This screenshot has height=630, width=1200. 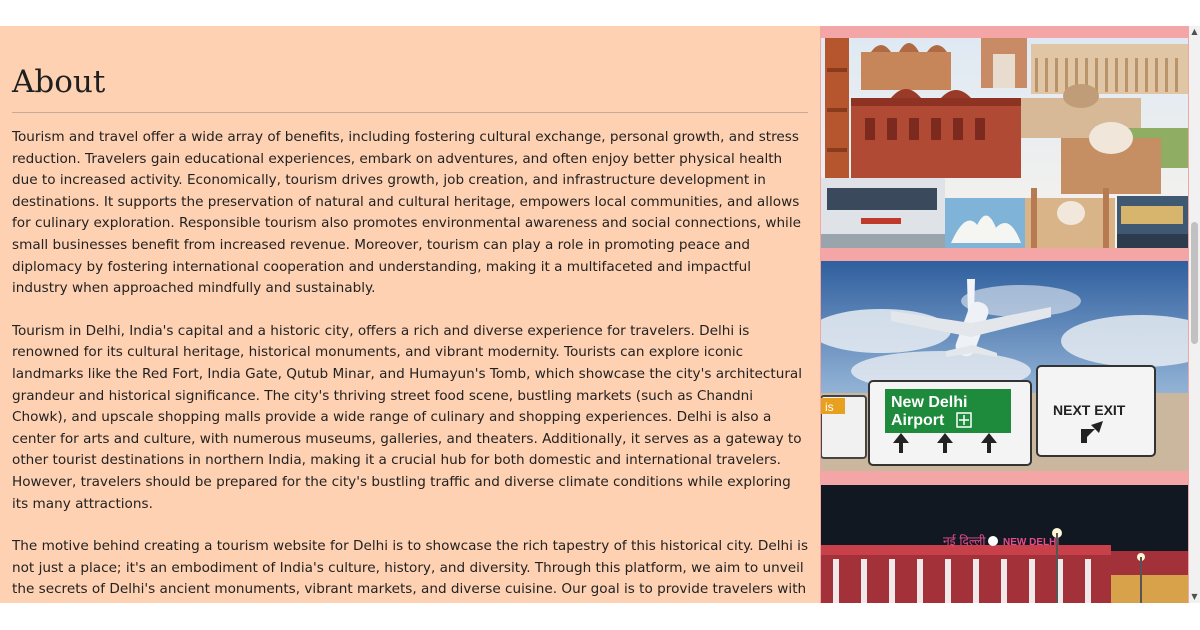 What do you see at coordinates (918, 420) in the screenshot?
I see `sign-airport-text: Airport` at bounding box center [918, 420].